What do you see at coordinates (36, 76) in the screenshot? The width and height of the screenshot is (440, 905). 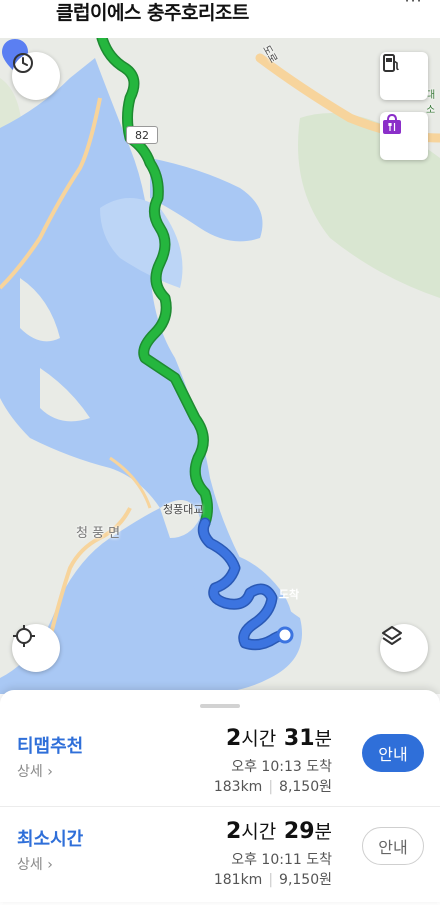 I see `history-button` at bounding box center [36, 76].